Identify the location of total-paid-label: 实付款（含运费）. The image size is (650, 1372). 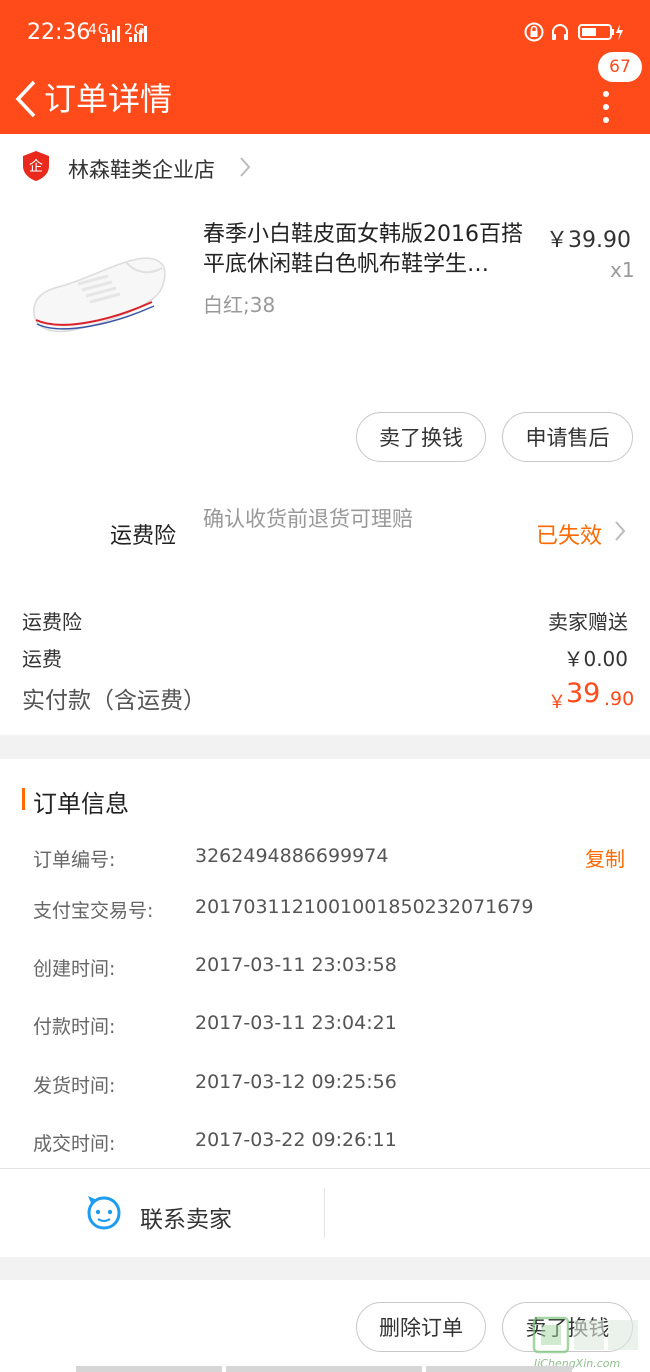
(114, 701).